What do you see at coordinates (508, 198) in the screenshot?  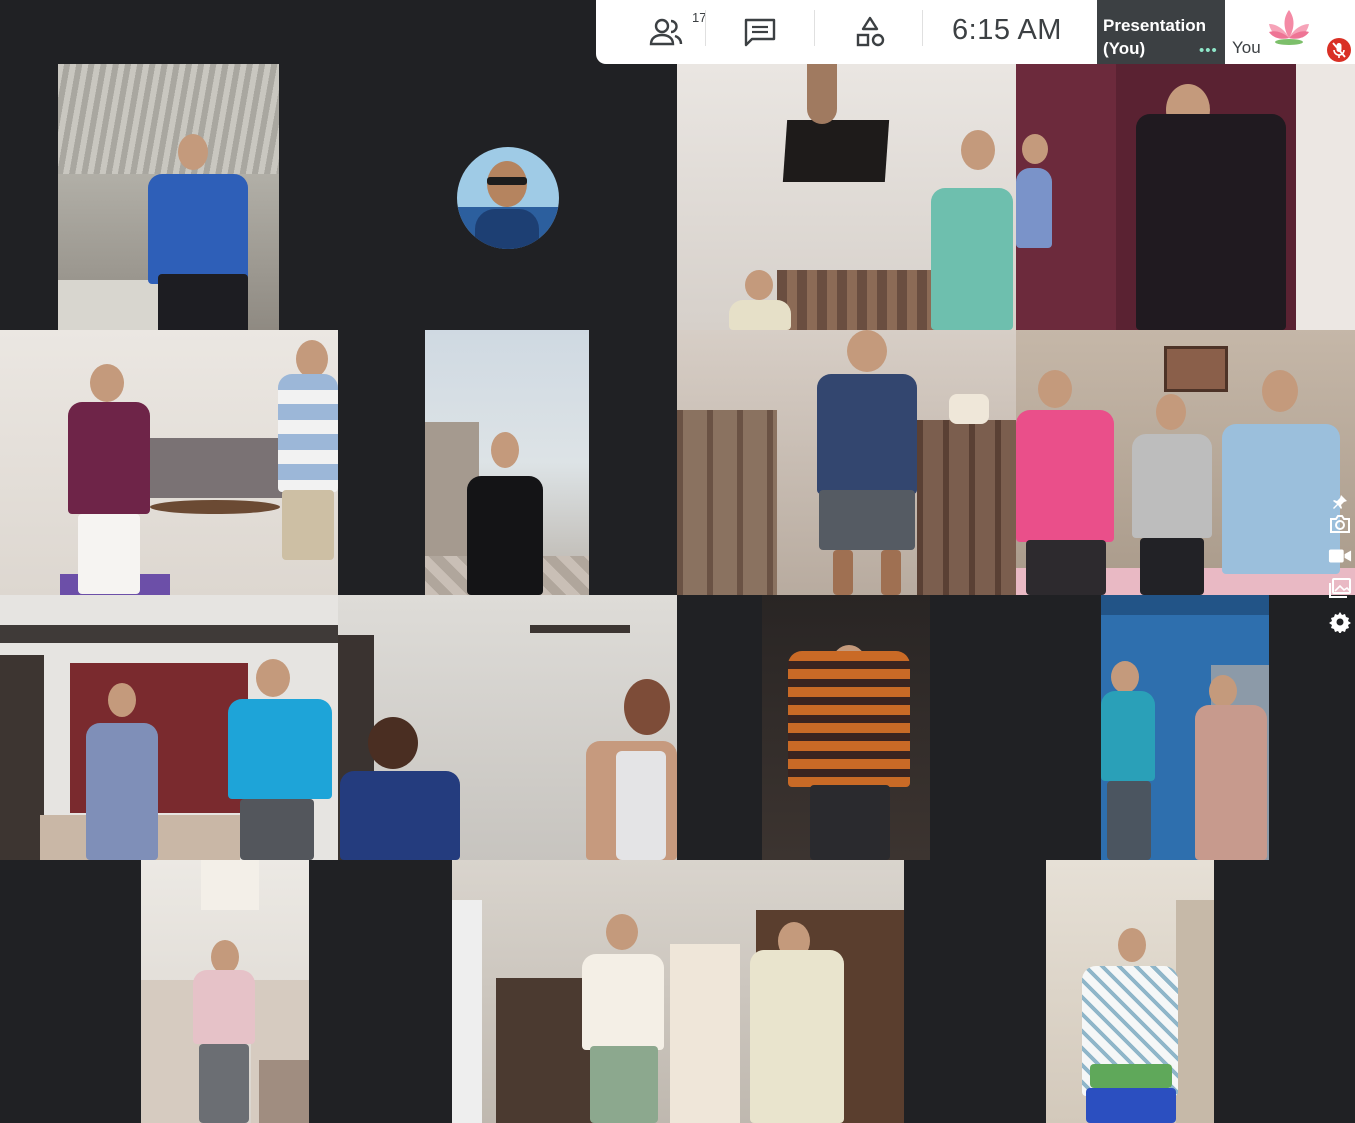 I see `participant-avatar` at bounding box center [508, 198].